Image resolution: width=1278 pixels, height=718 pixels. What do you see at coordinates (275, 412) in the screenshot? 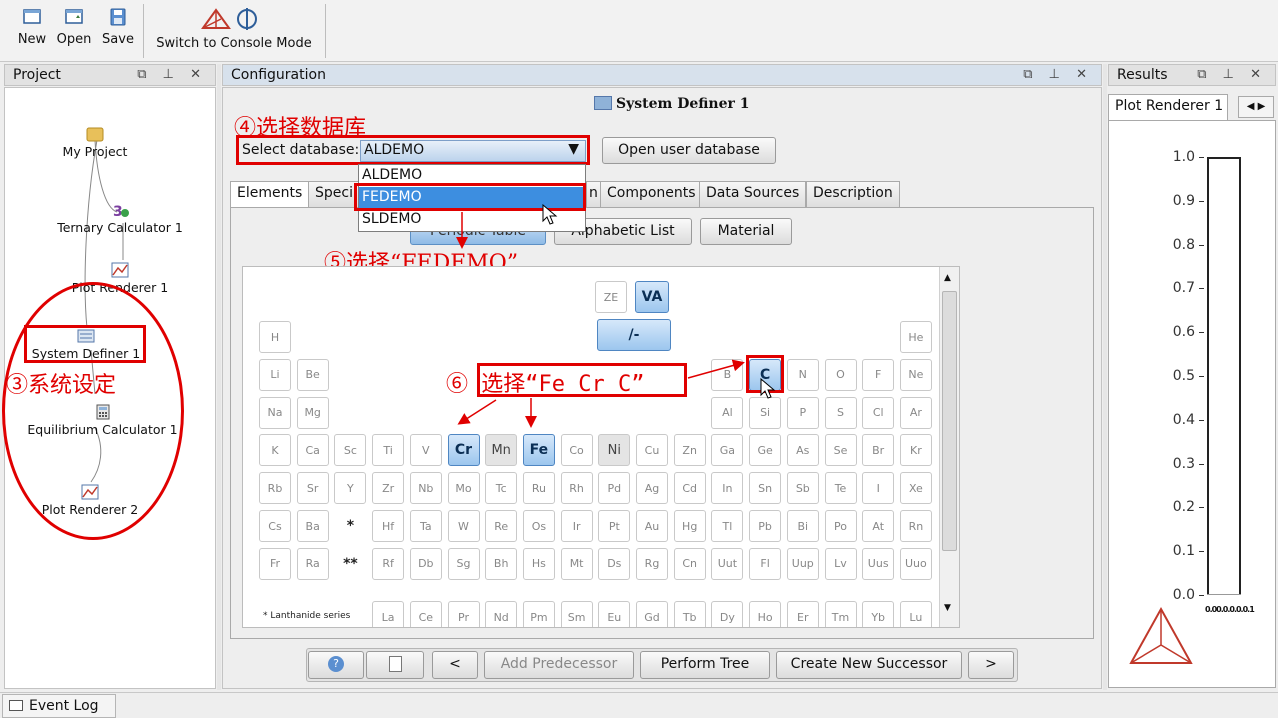
I see `element-na: Na` at bounding box center [275, 412].